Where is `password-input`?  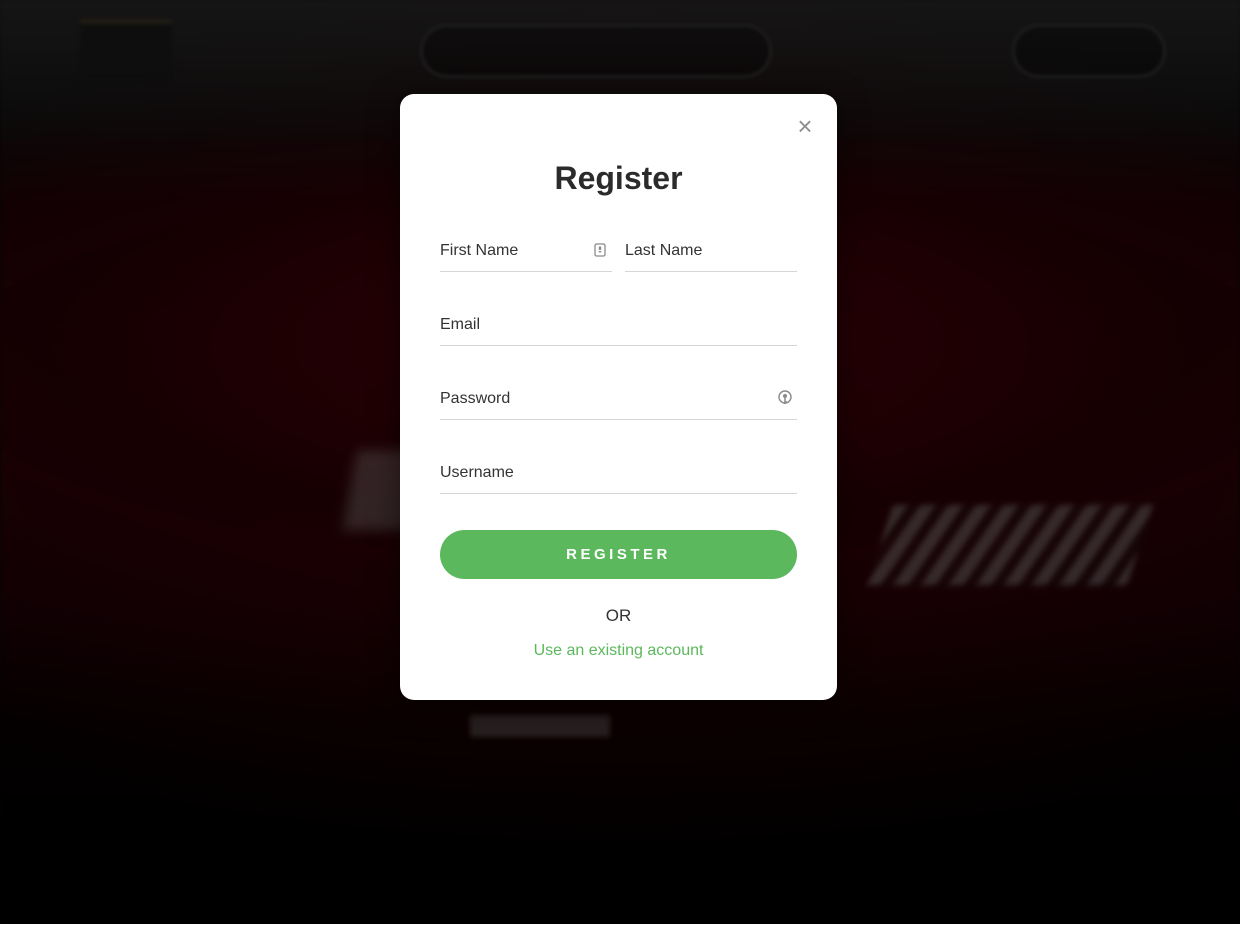
password-input is located at coordinates (618, 399).